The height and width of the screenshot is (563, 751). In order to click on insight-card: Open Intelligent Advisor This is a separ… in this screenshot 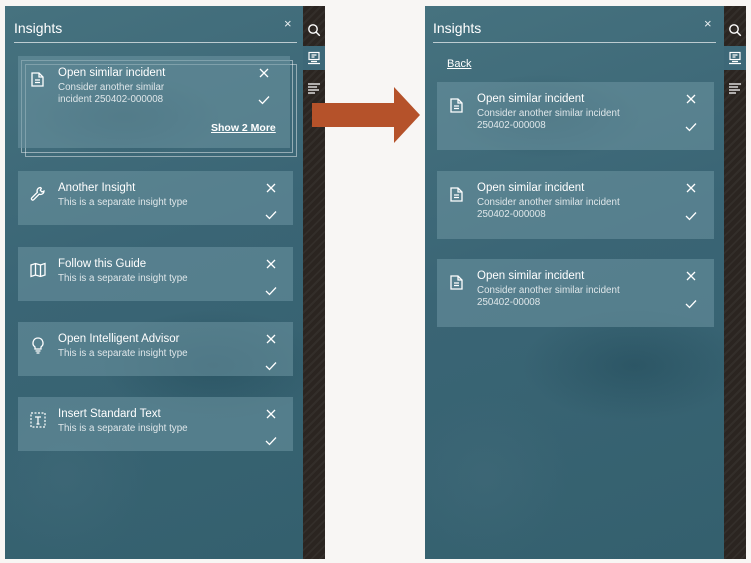, I will do `click(155, 349)`.